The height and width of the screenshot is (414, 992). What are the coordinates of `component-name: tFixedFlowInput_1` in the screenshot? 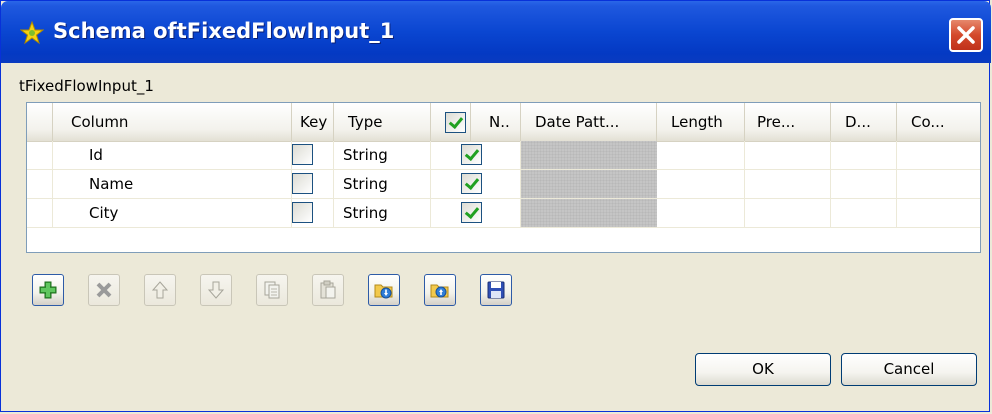 It's located at (86, 86).